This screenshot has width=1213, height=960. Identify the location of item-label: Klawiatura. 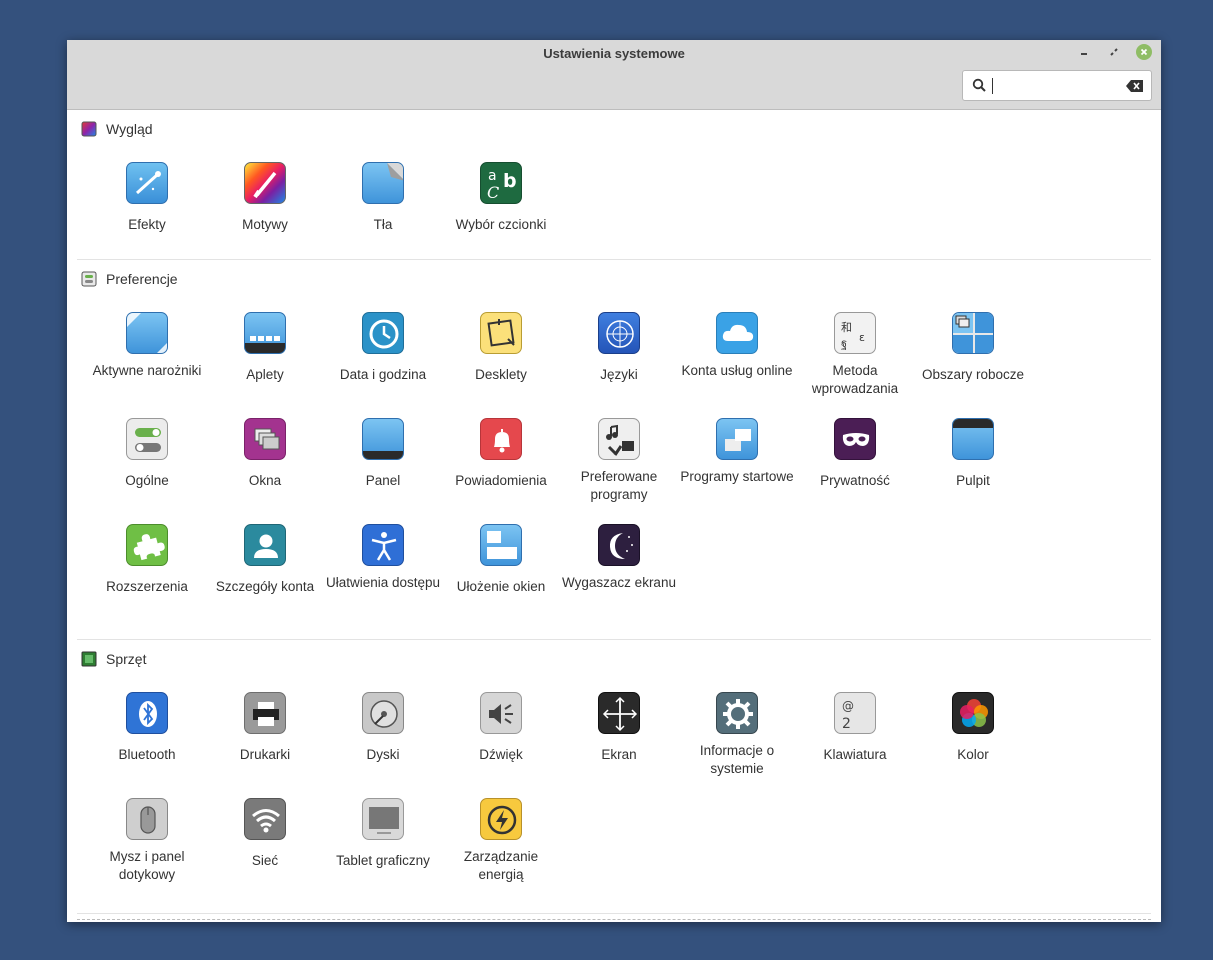
(855, 754).